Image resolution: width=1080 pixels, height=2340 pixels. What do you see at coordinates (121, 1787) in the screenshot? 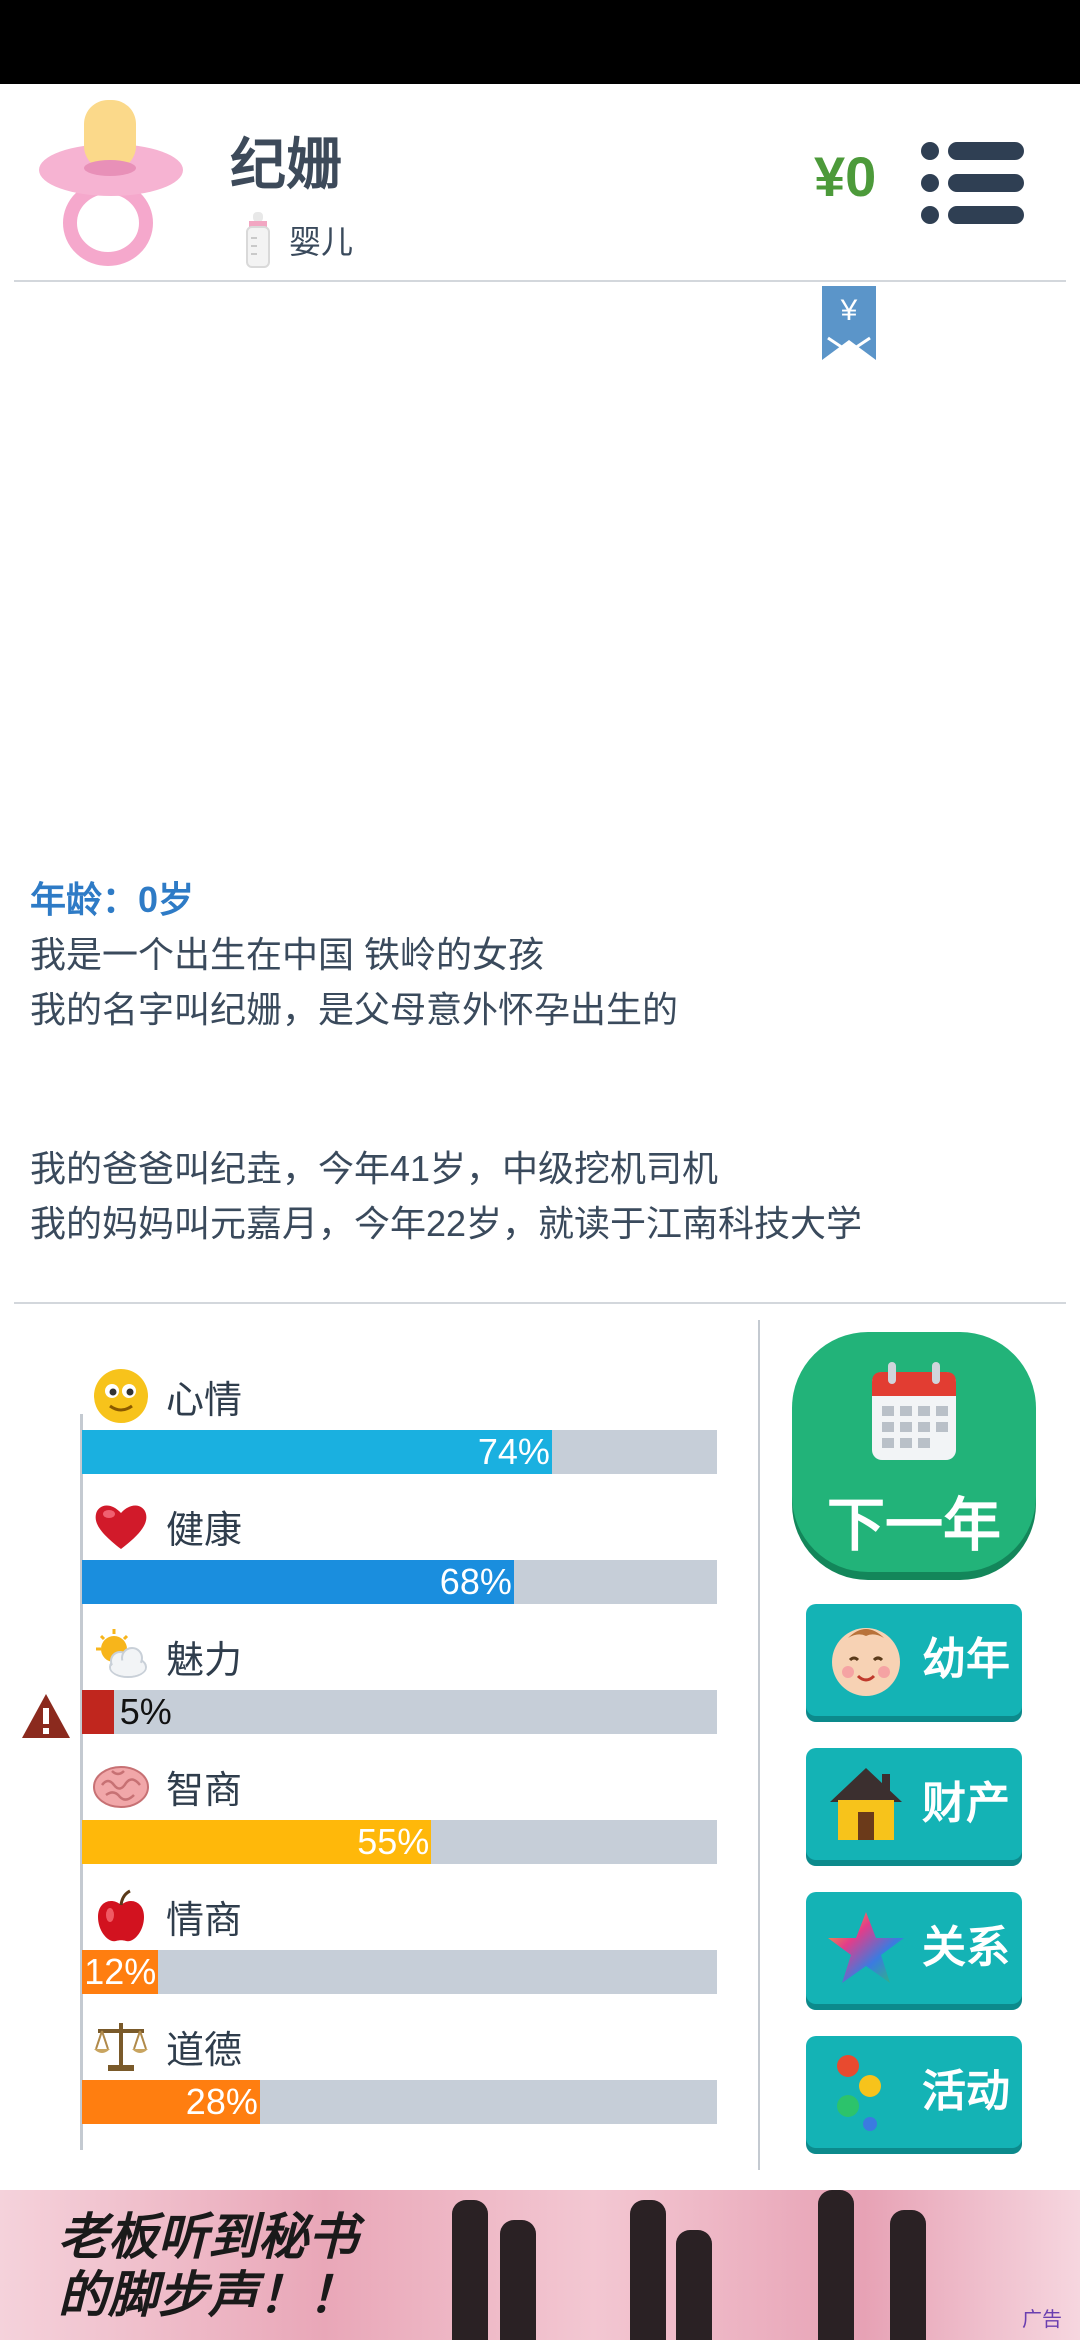
I see `brain-icon` at bounding box center [121, 1787].